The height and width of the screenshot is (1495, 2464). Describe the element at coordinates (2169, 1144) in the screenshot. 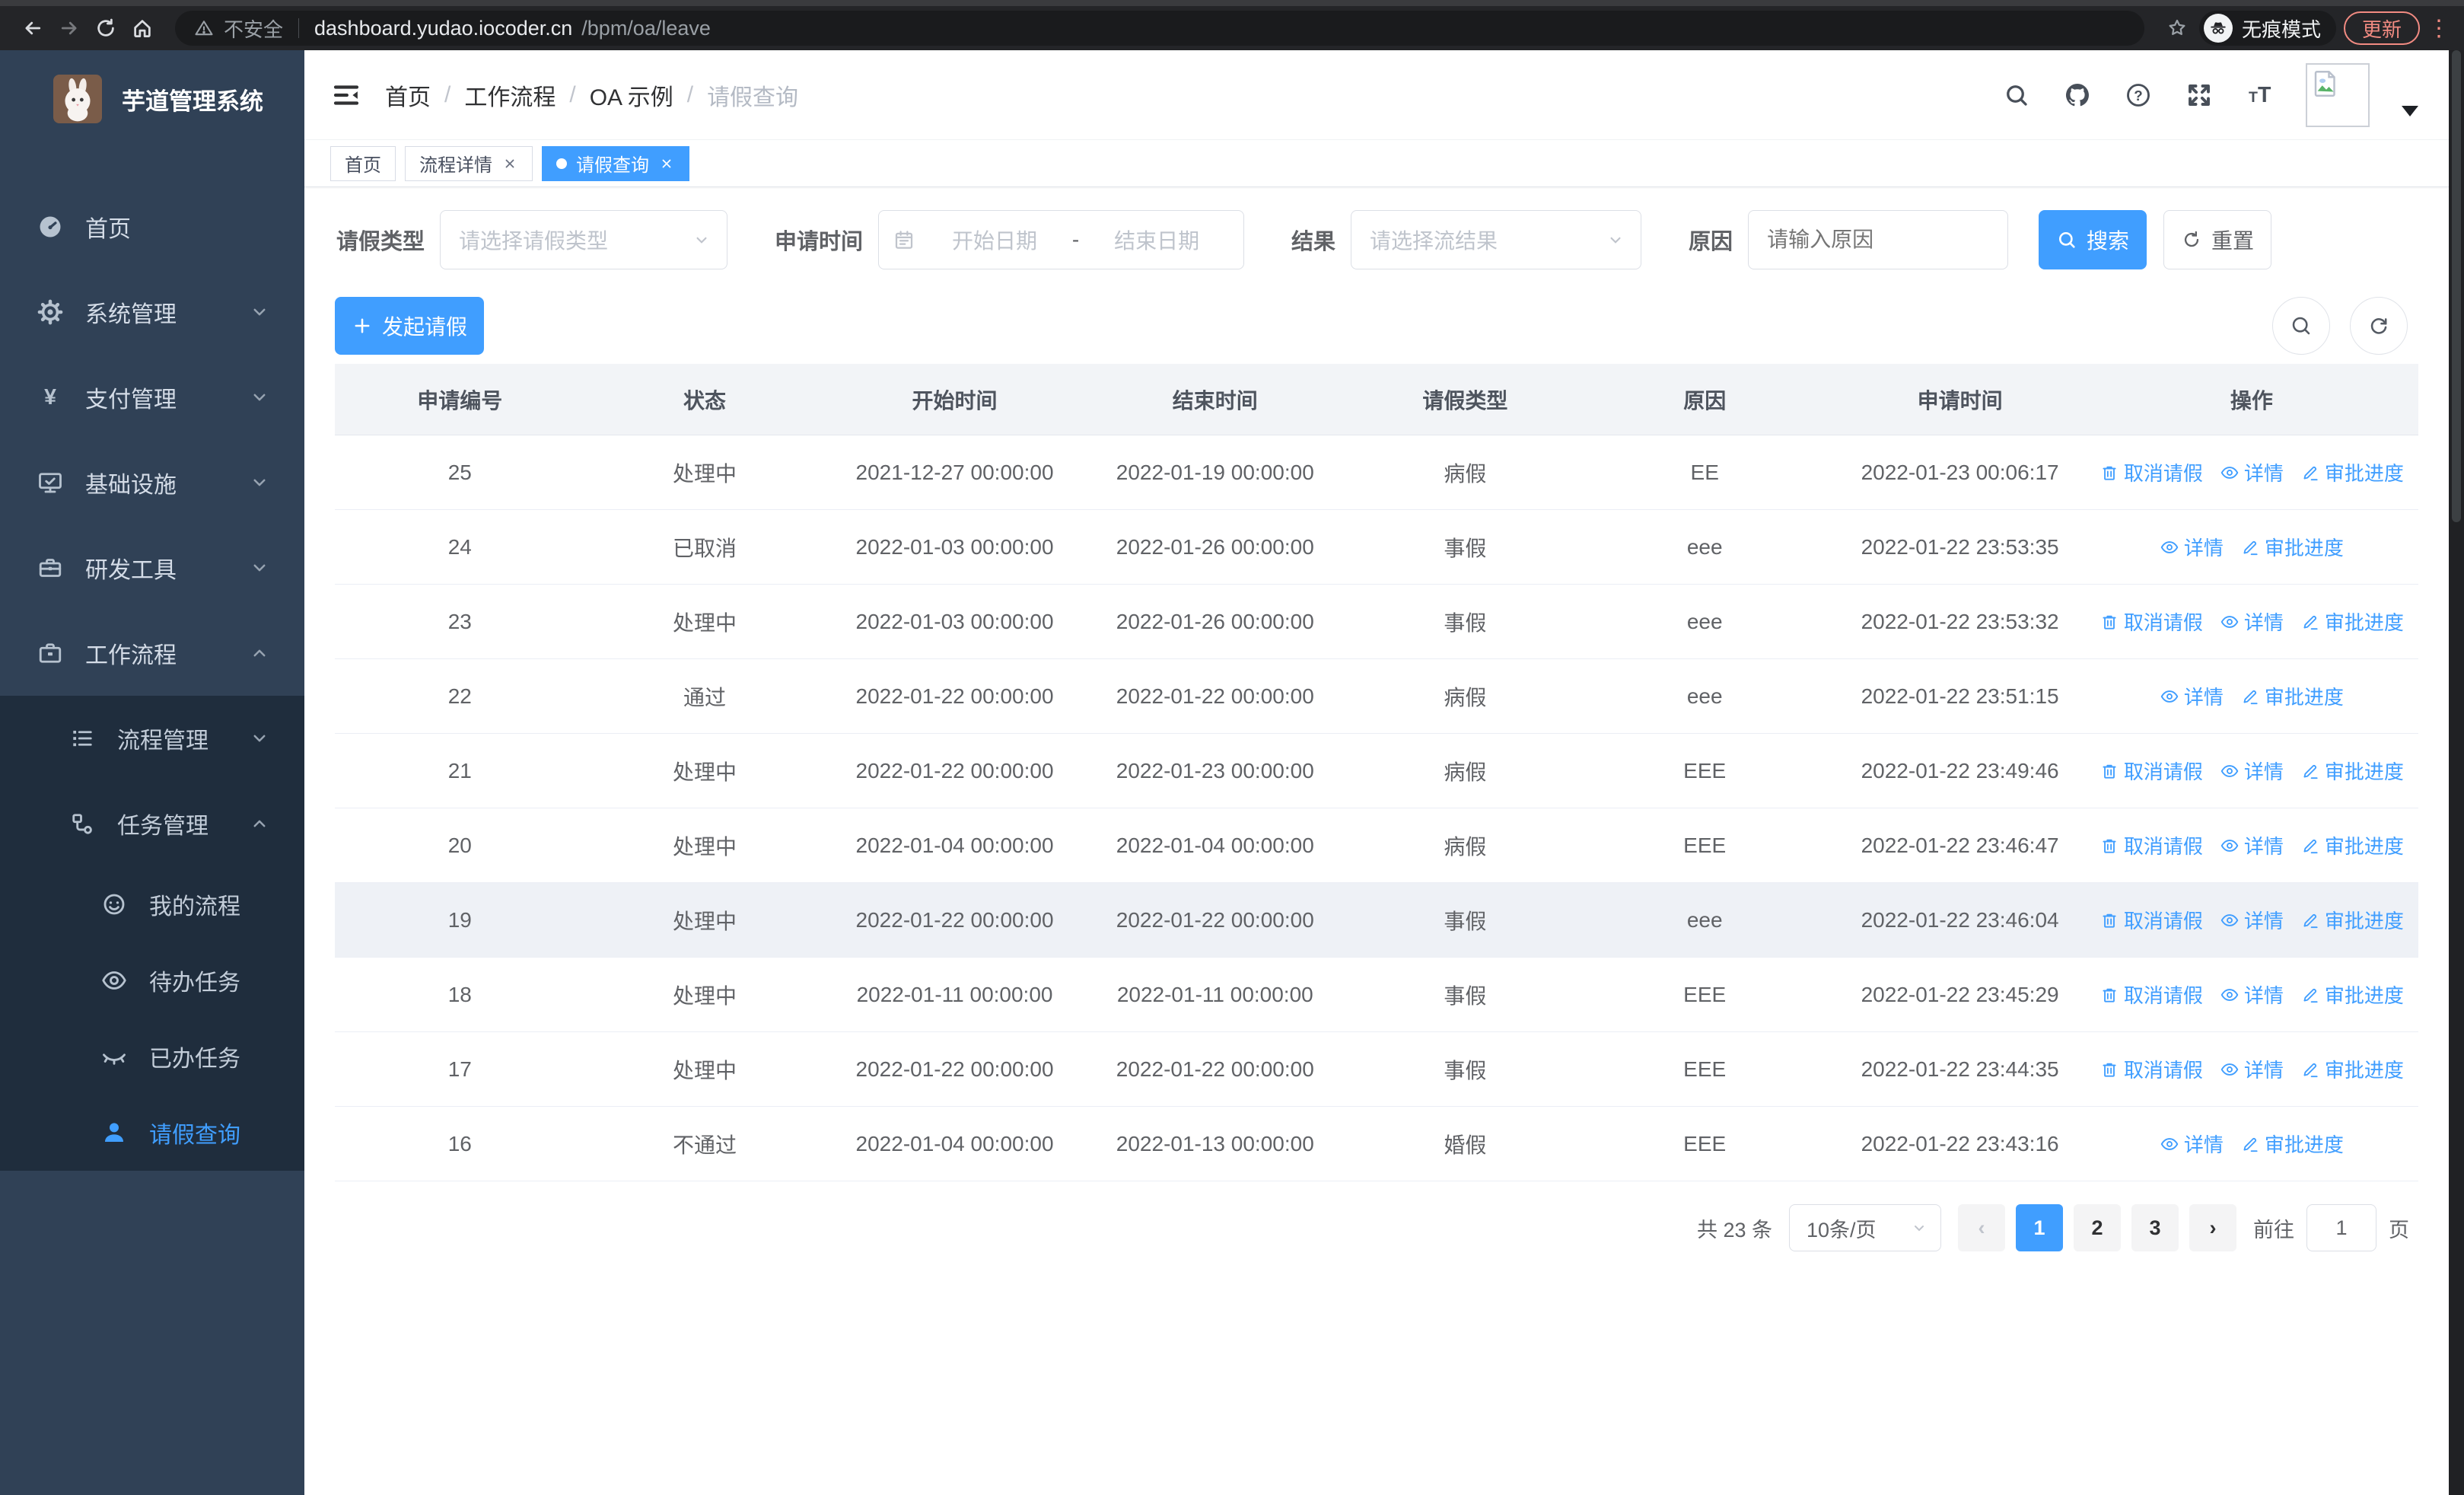

I see `view-icon` at that location.